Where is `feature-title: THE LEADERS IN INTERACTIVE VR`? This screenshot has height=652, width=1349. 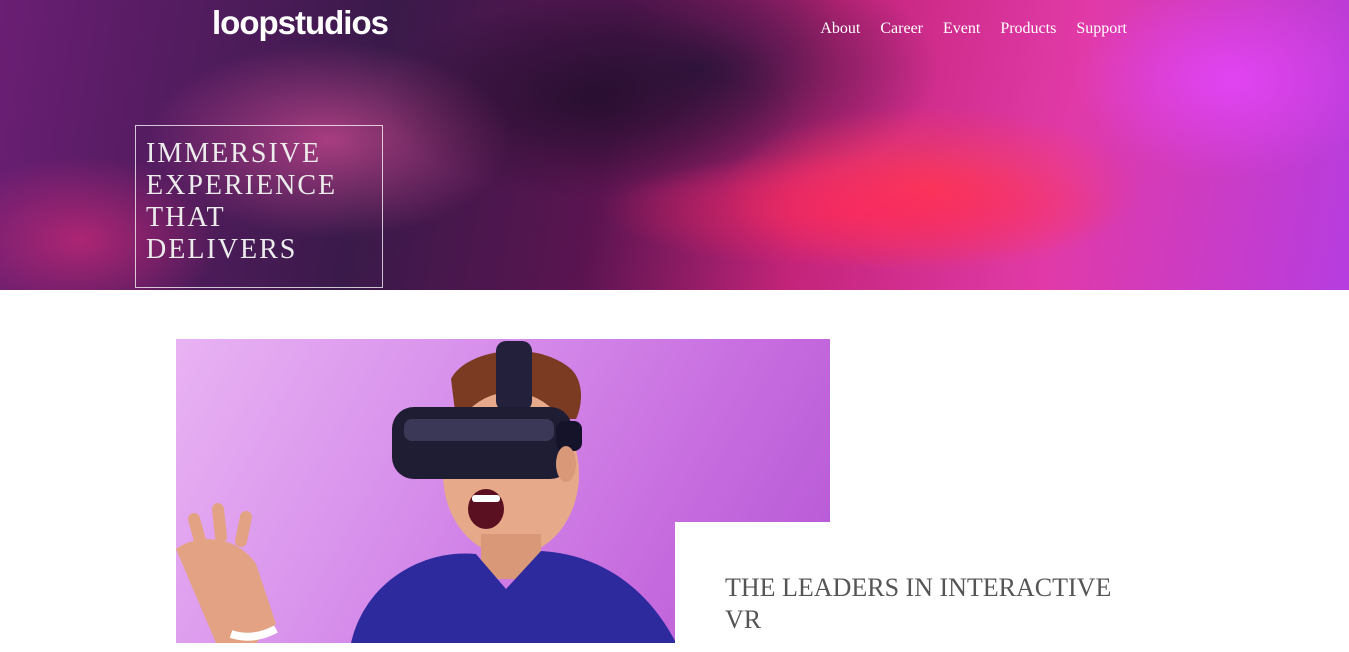 feature-title: THE LEADERS IN INTERACTIVE VR is located at coordinates (918, 603).